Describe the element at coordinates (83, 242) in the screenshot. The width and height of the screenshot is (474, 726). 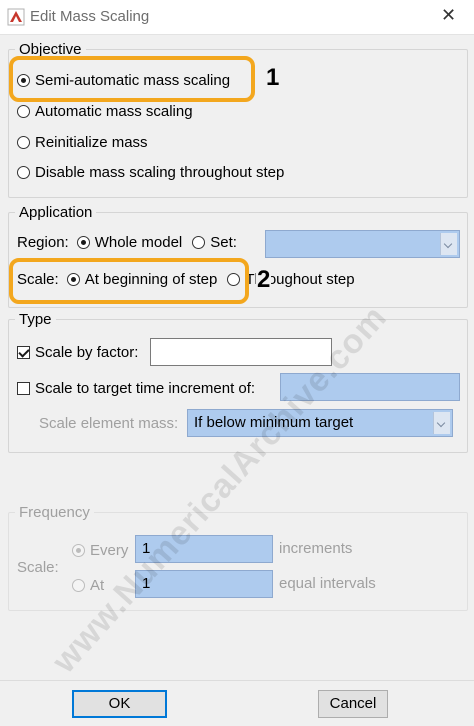
I see `radio-whole-model` at that location.